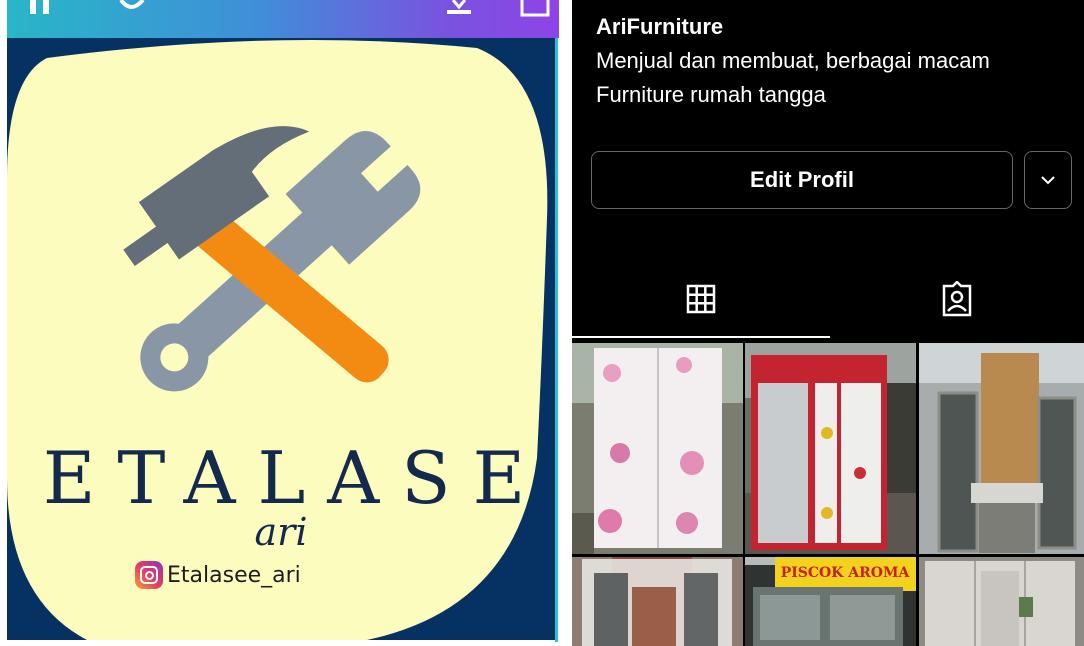 This screenshot has width=1084, height=646. I want to click on download-icon, so click(459, 8).